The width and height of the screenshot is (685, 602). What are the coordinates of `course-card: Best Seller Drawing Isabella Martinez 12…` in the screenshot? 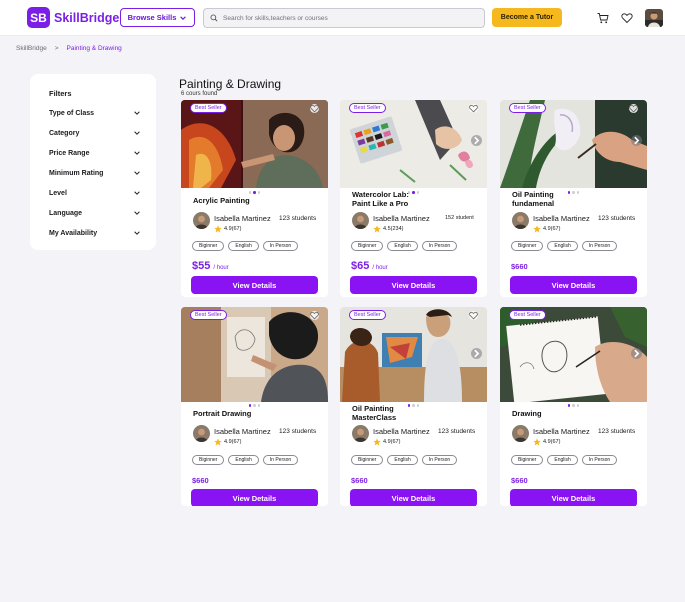 It's located at (573, 406).